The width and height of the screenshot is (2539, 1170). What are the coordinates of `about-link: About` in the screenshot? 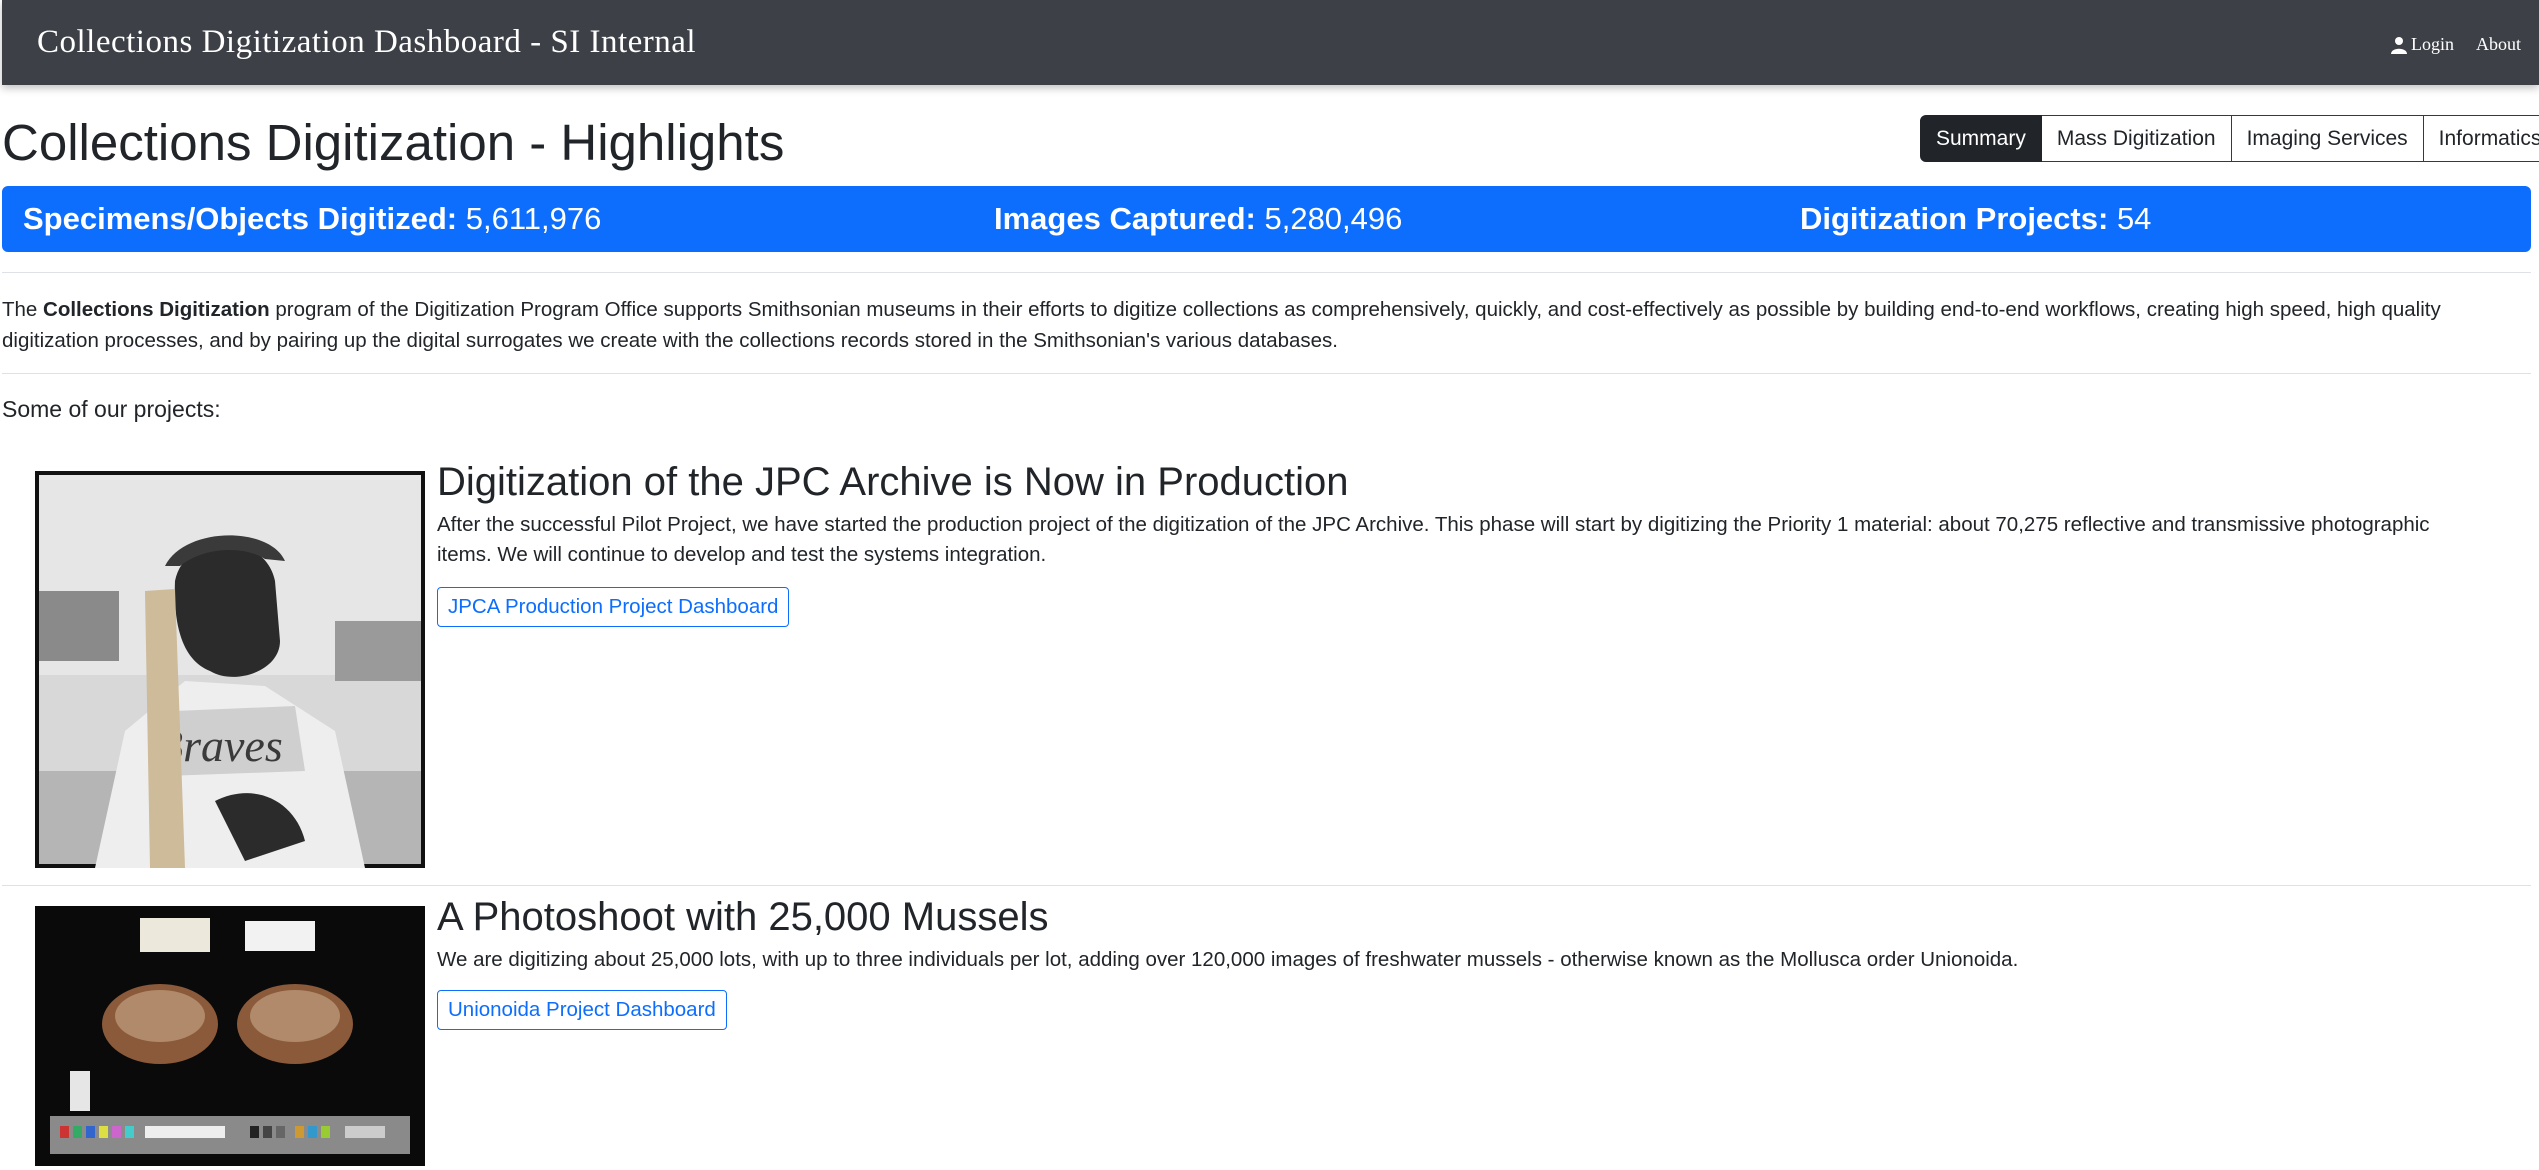 It's located at (2498, 44).